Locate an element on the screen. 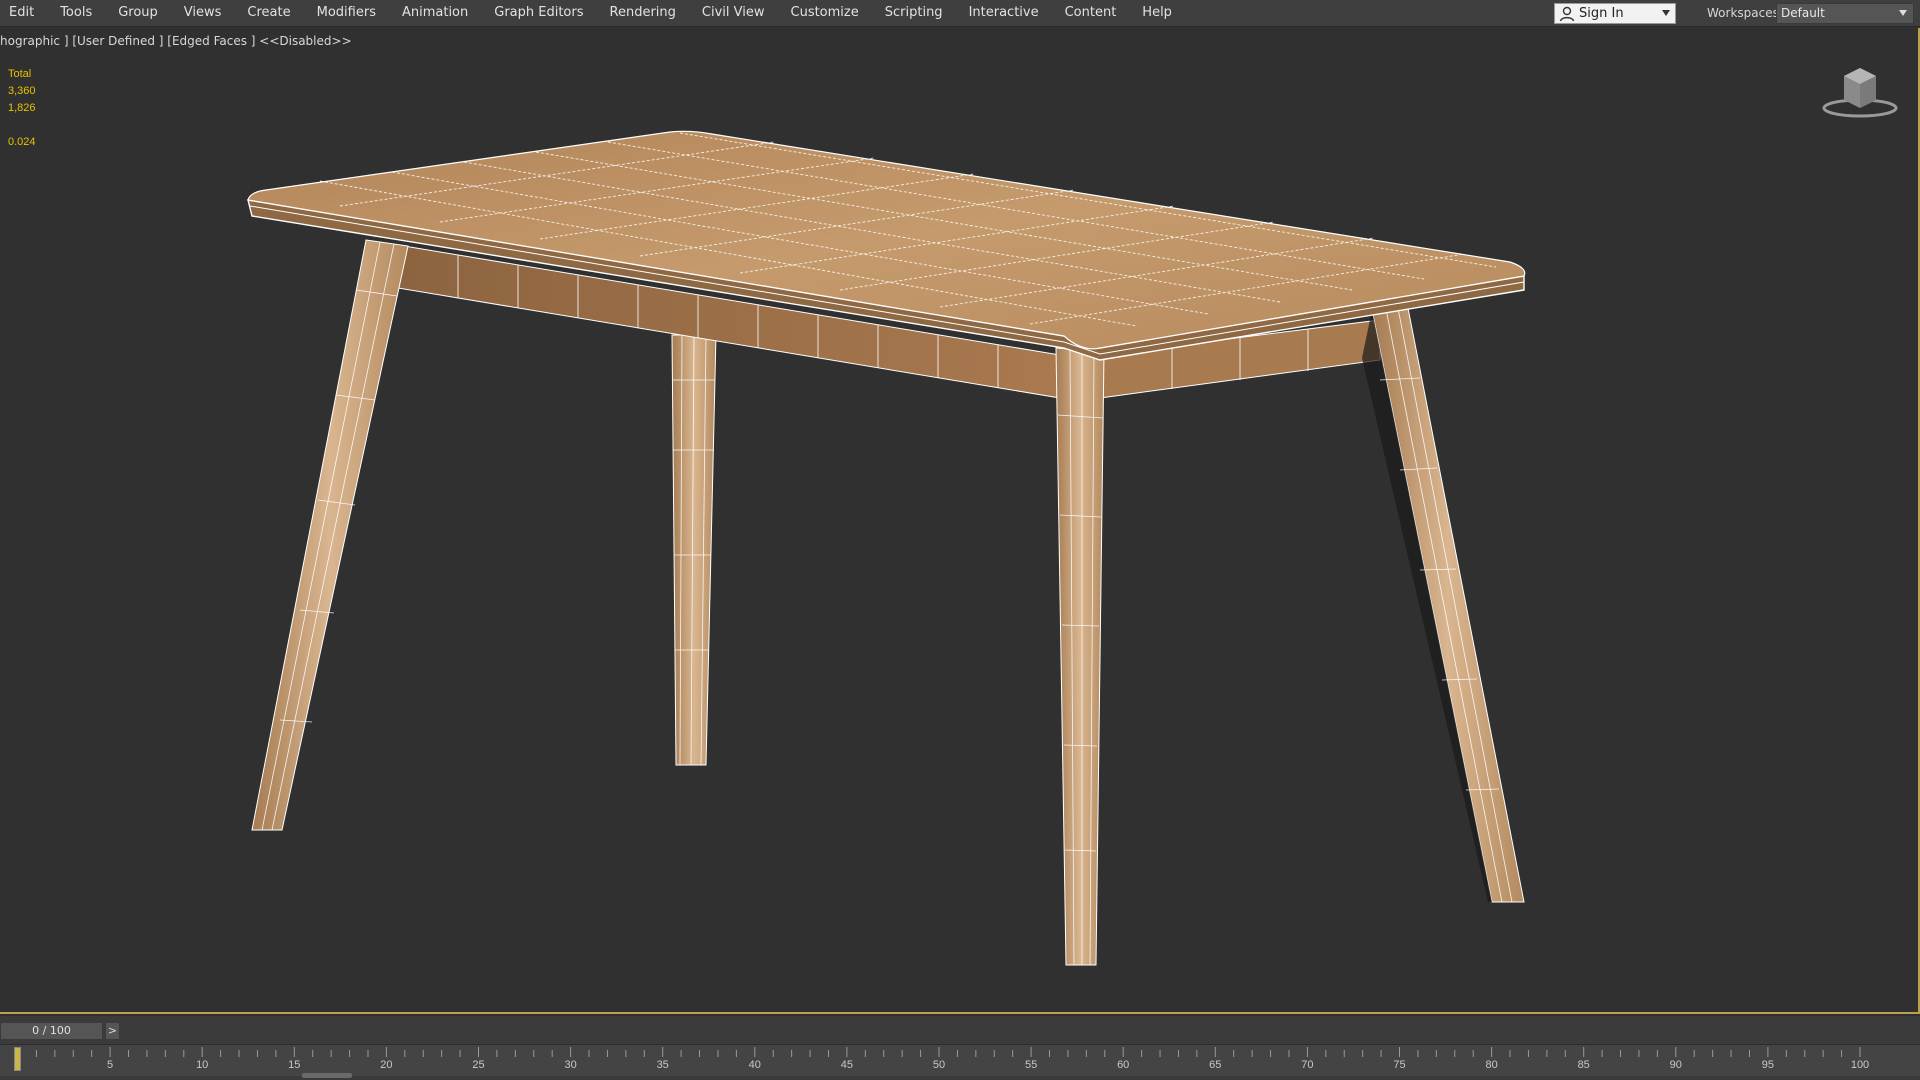  frame-tick-label: 30 is located at coordinates (570, 1065).